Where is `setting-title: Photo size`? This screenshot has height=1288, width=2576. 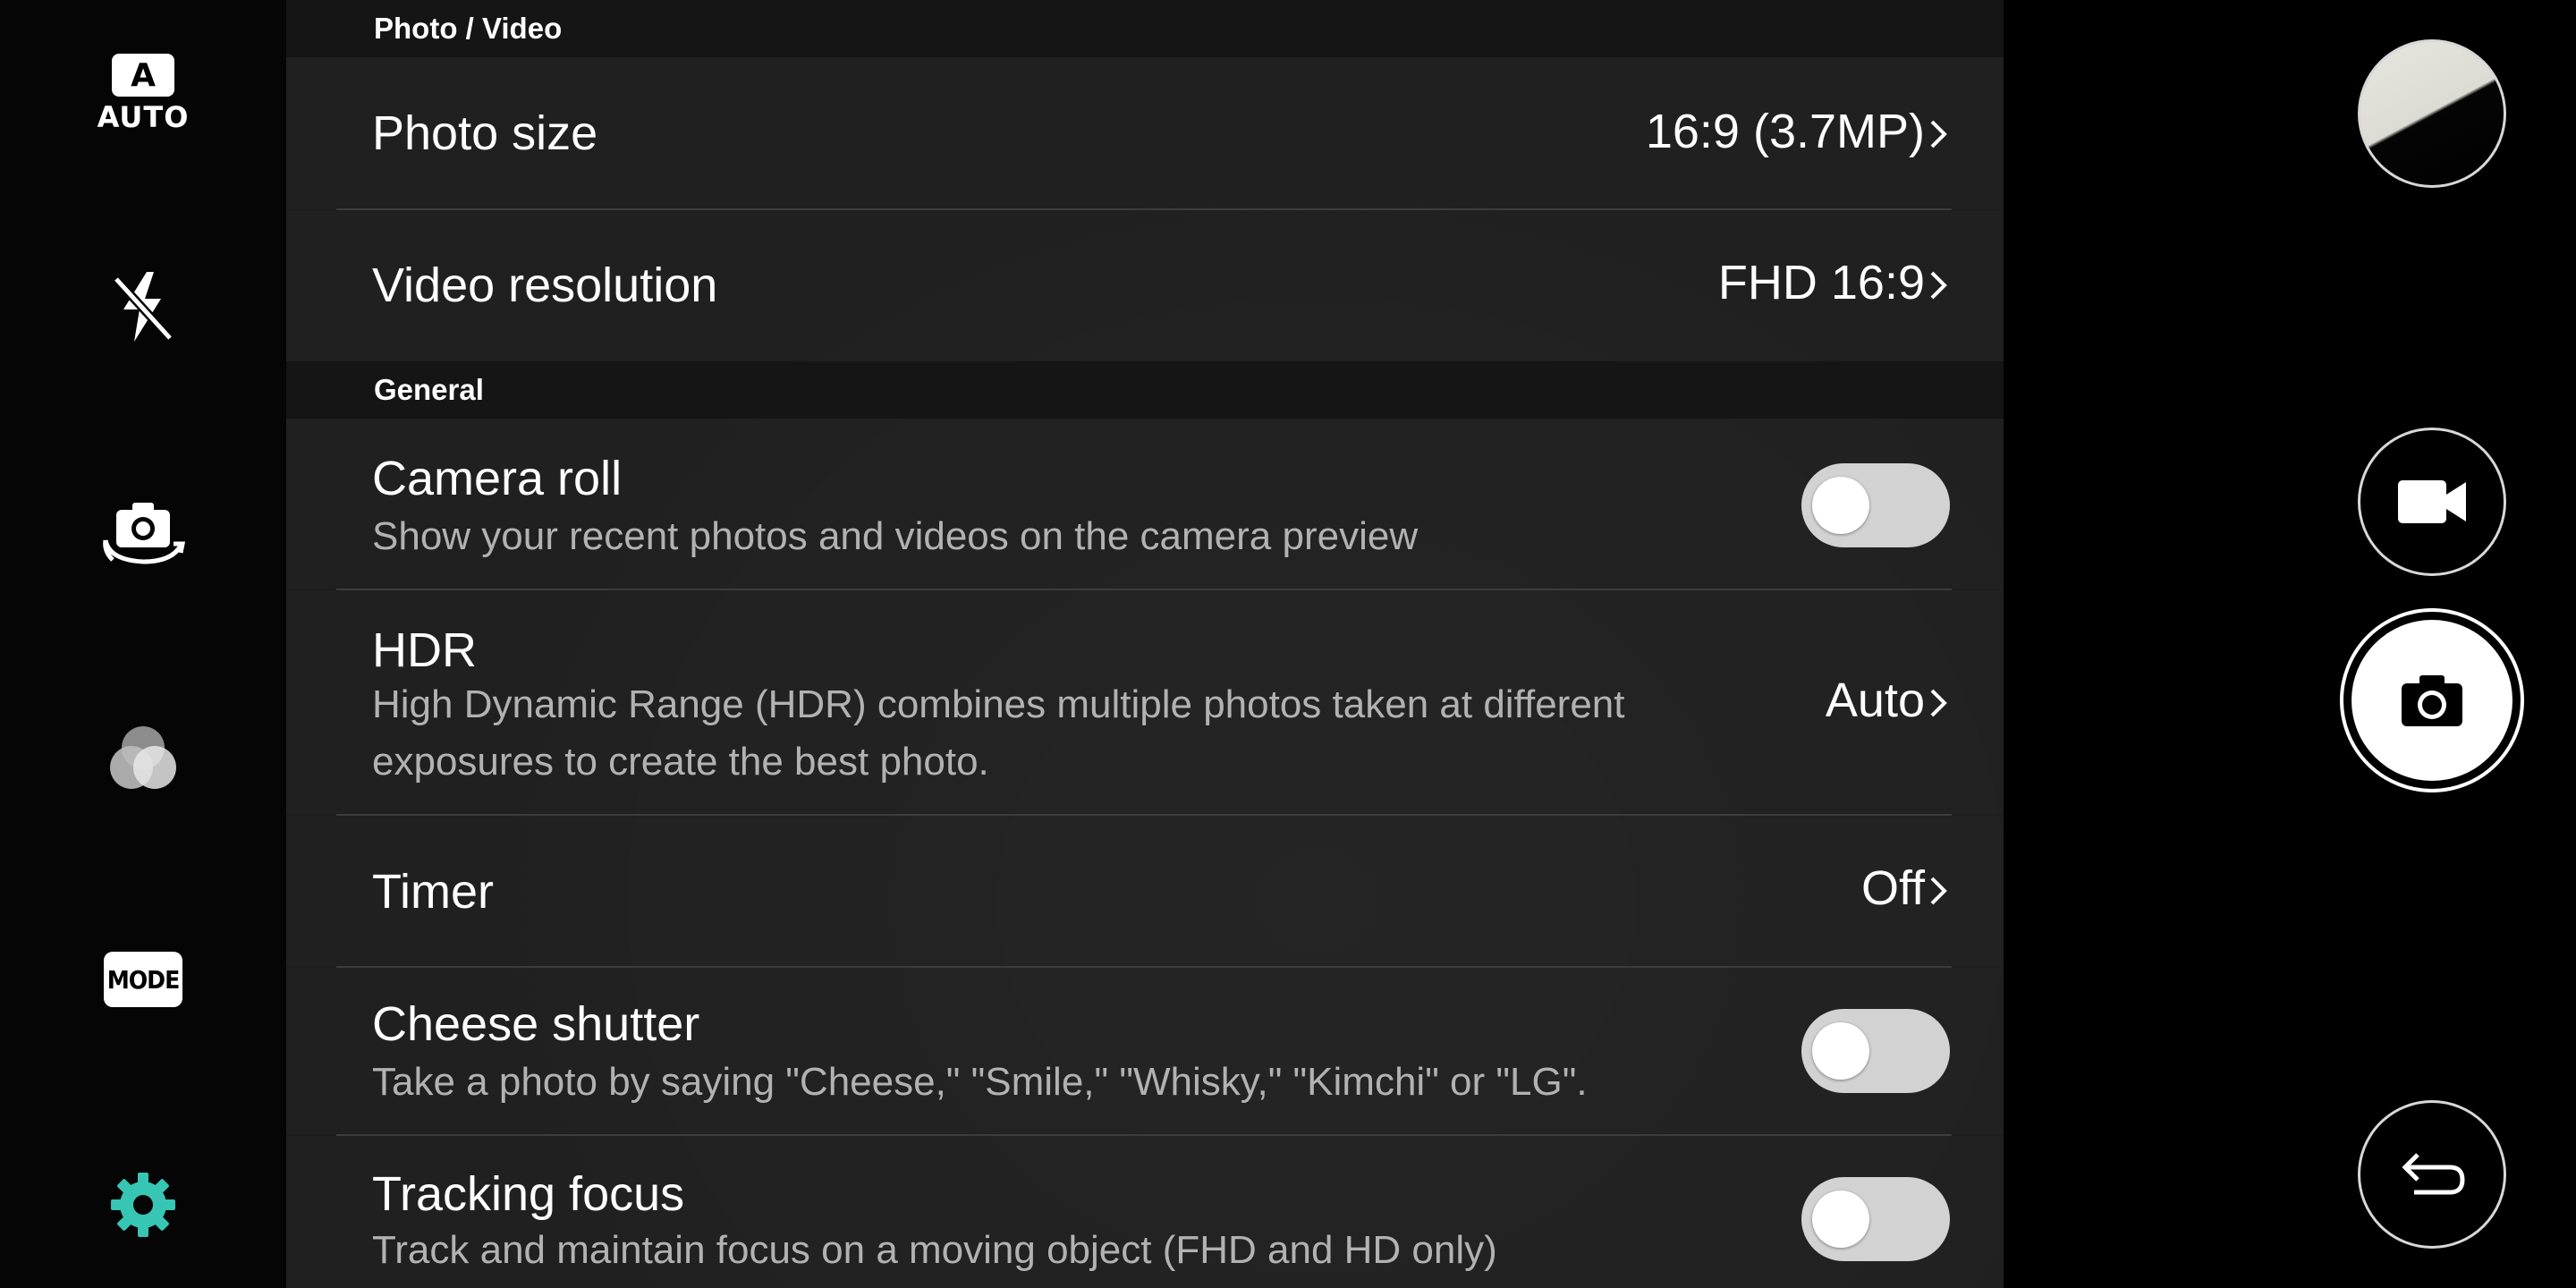
setting-title: Photo size is located at coordinates (485, 133).